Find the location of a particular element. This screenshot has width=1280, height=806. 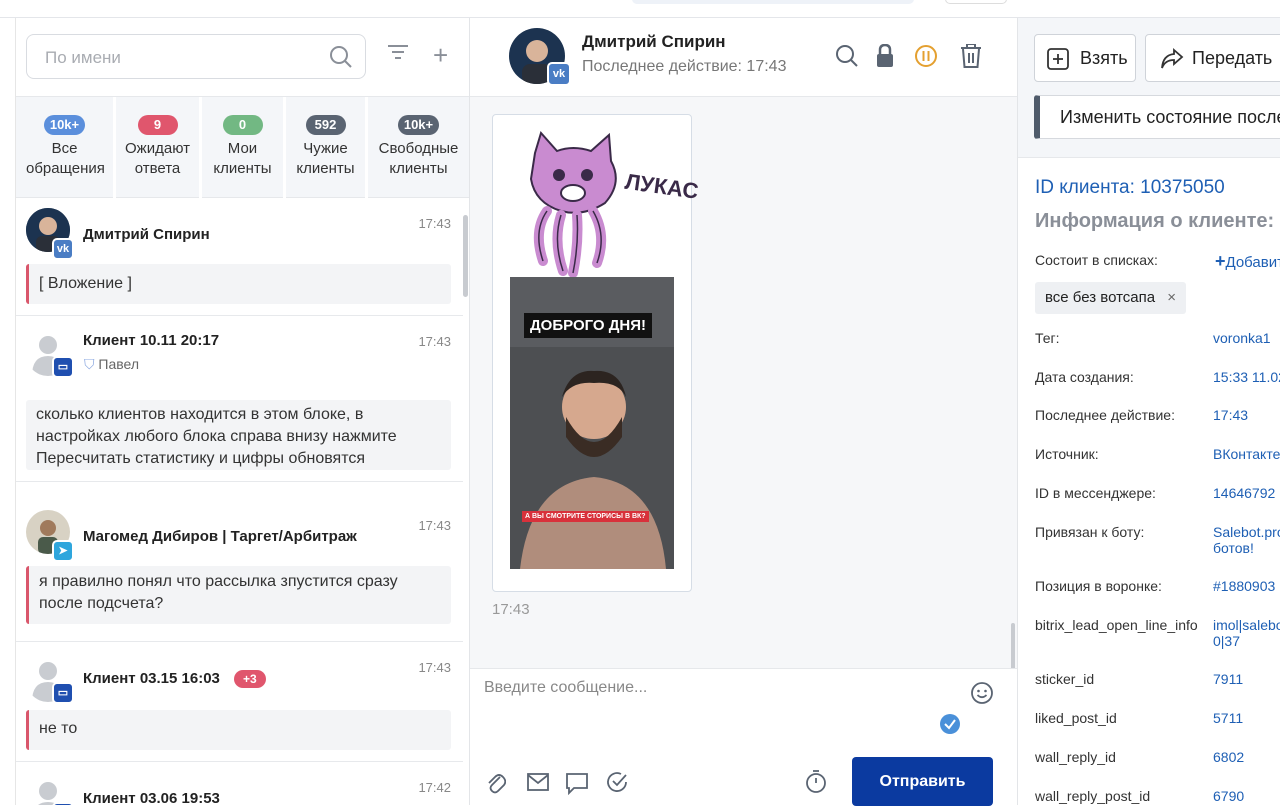

field-value: #1880903 is located at coordinates (1244, 586).